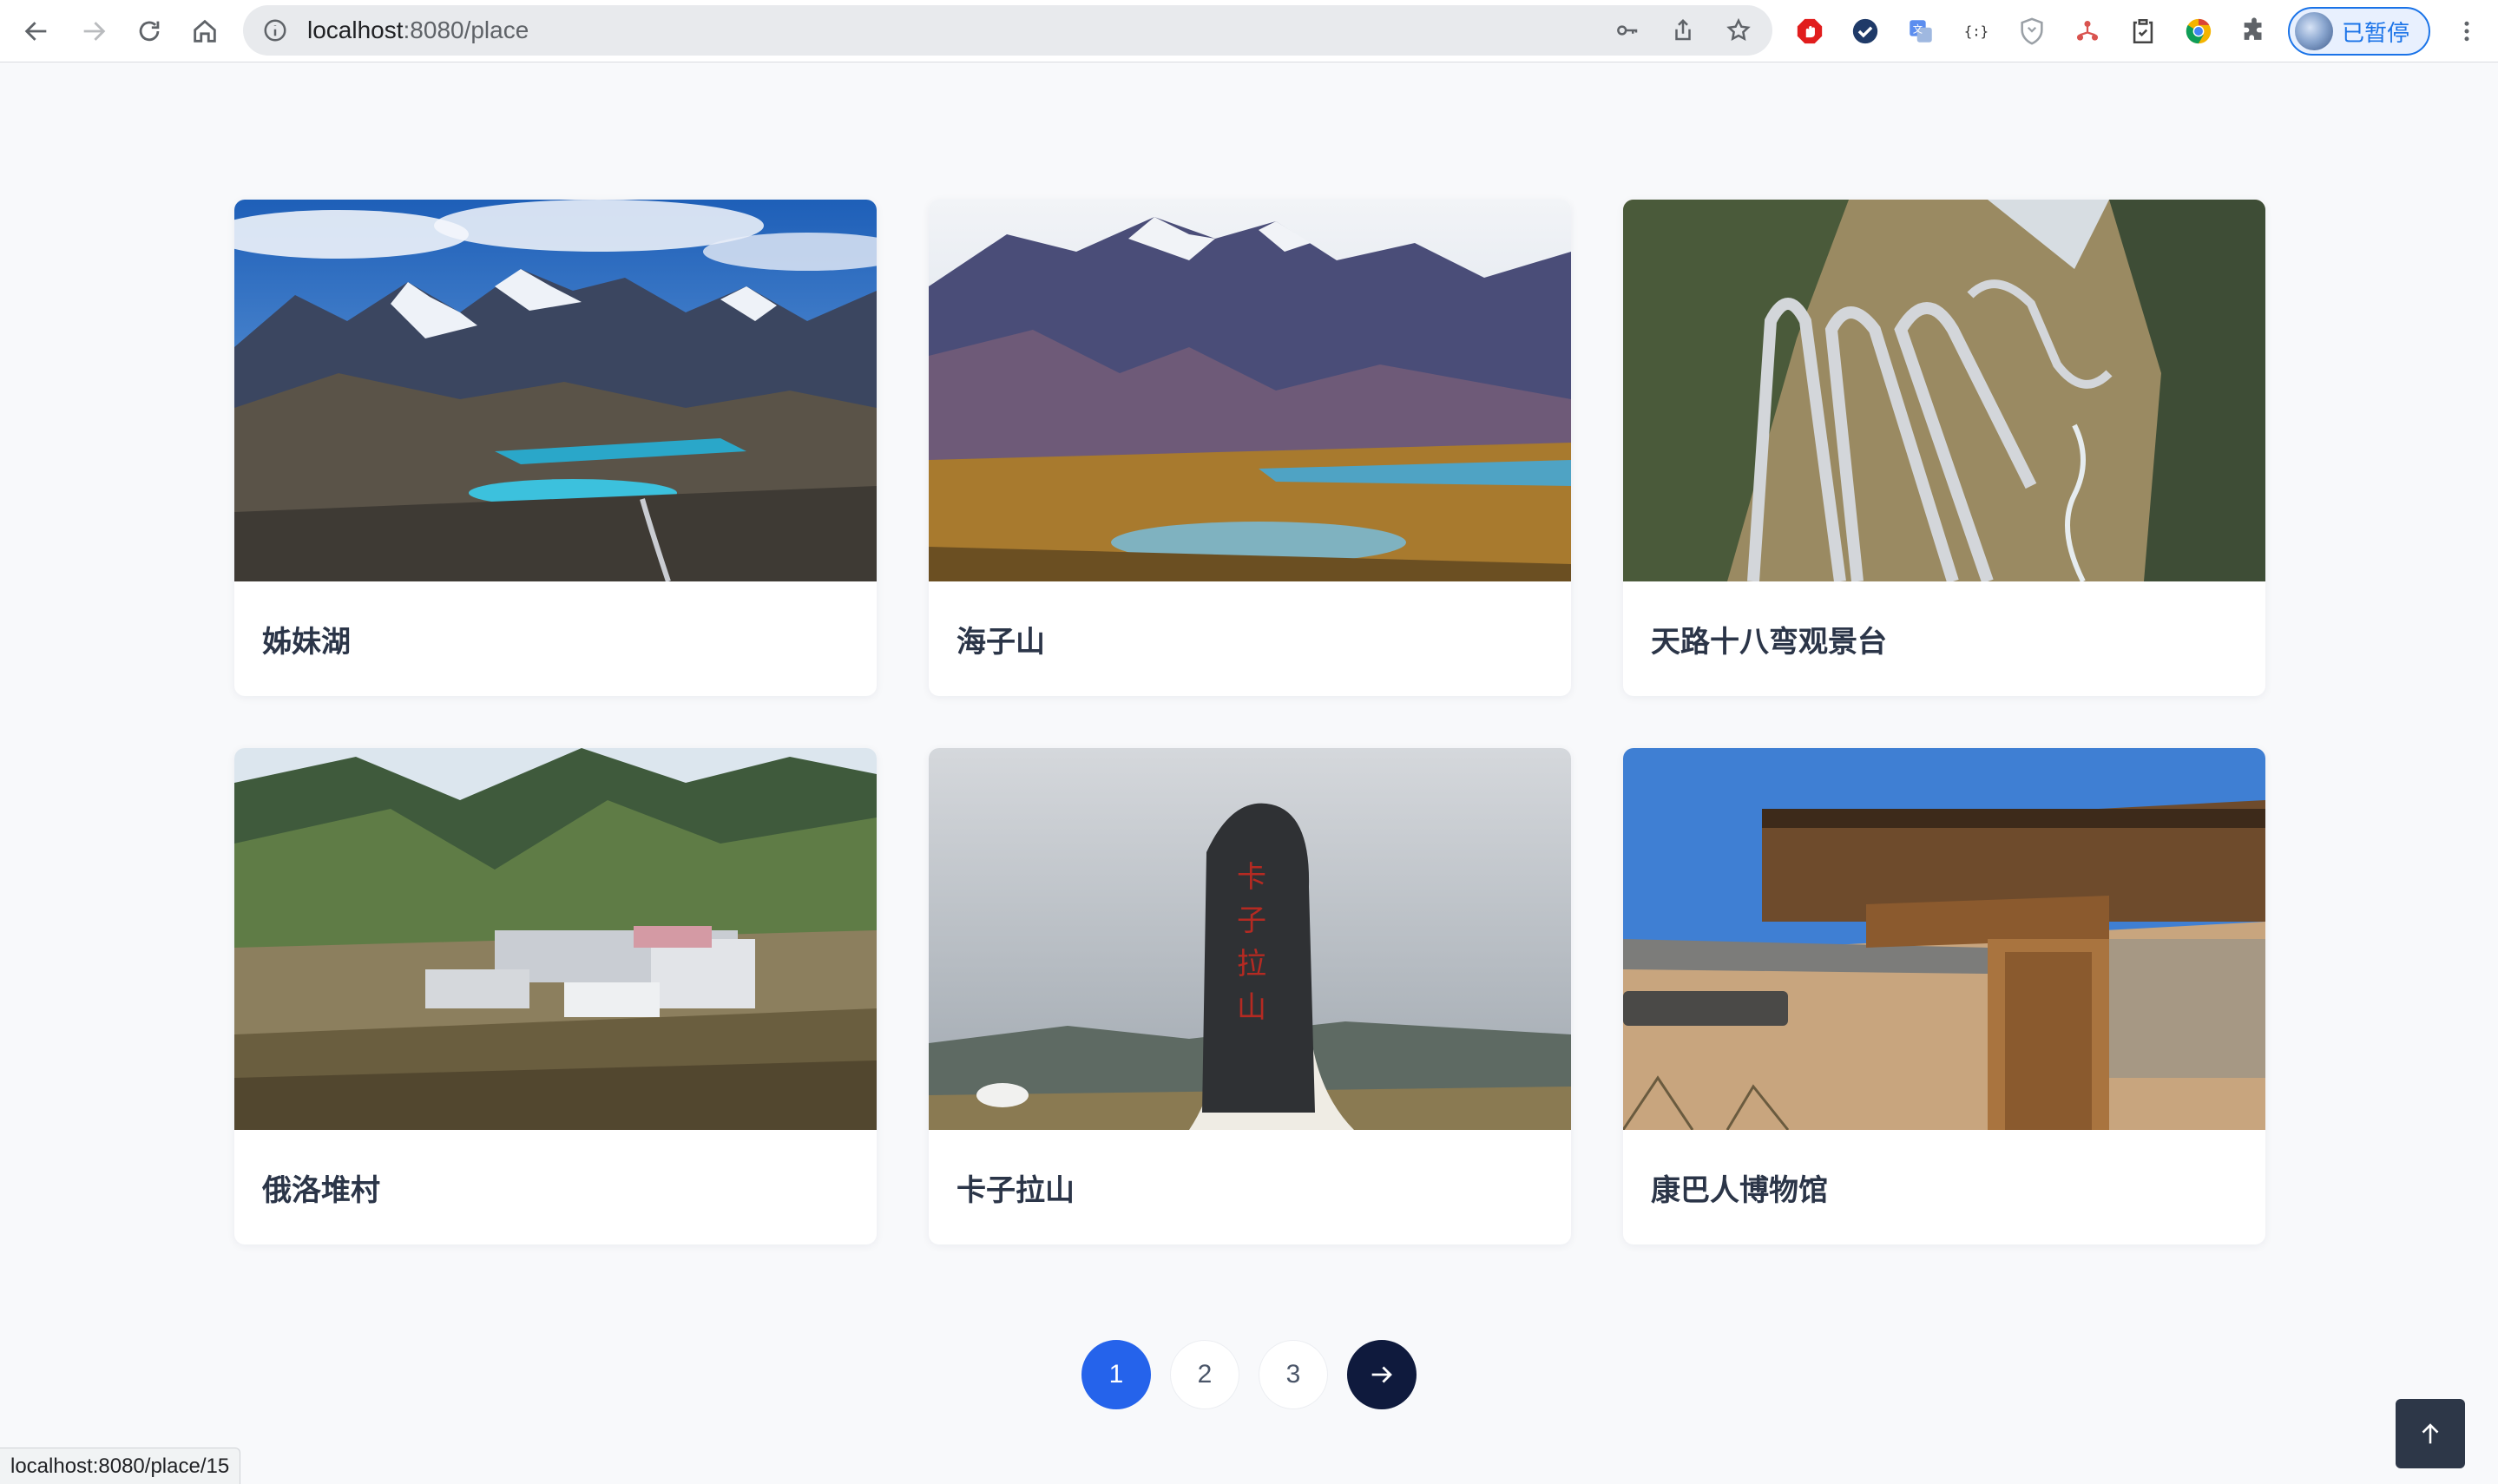 The width and height of the screenshot is (2498, 1484). I want to click on arrow-right-icon, so click(1381, 1374).